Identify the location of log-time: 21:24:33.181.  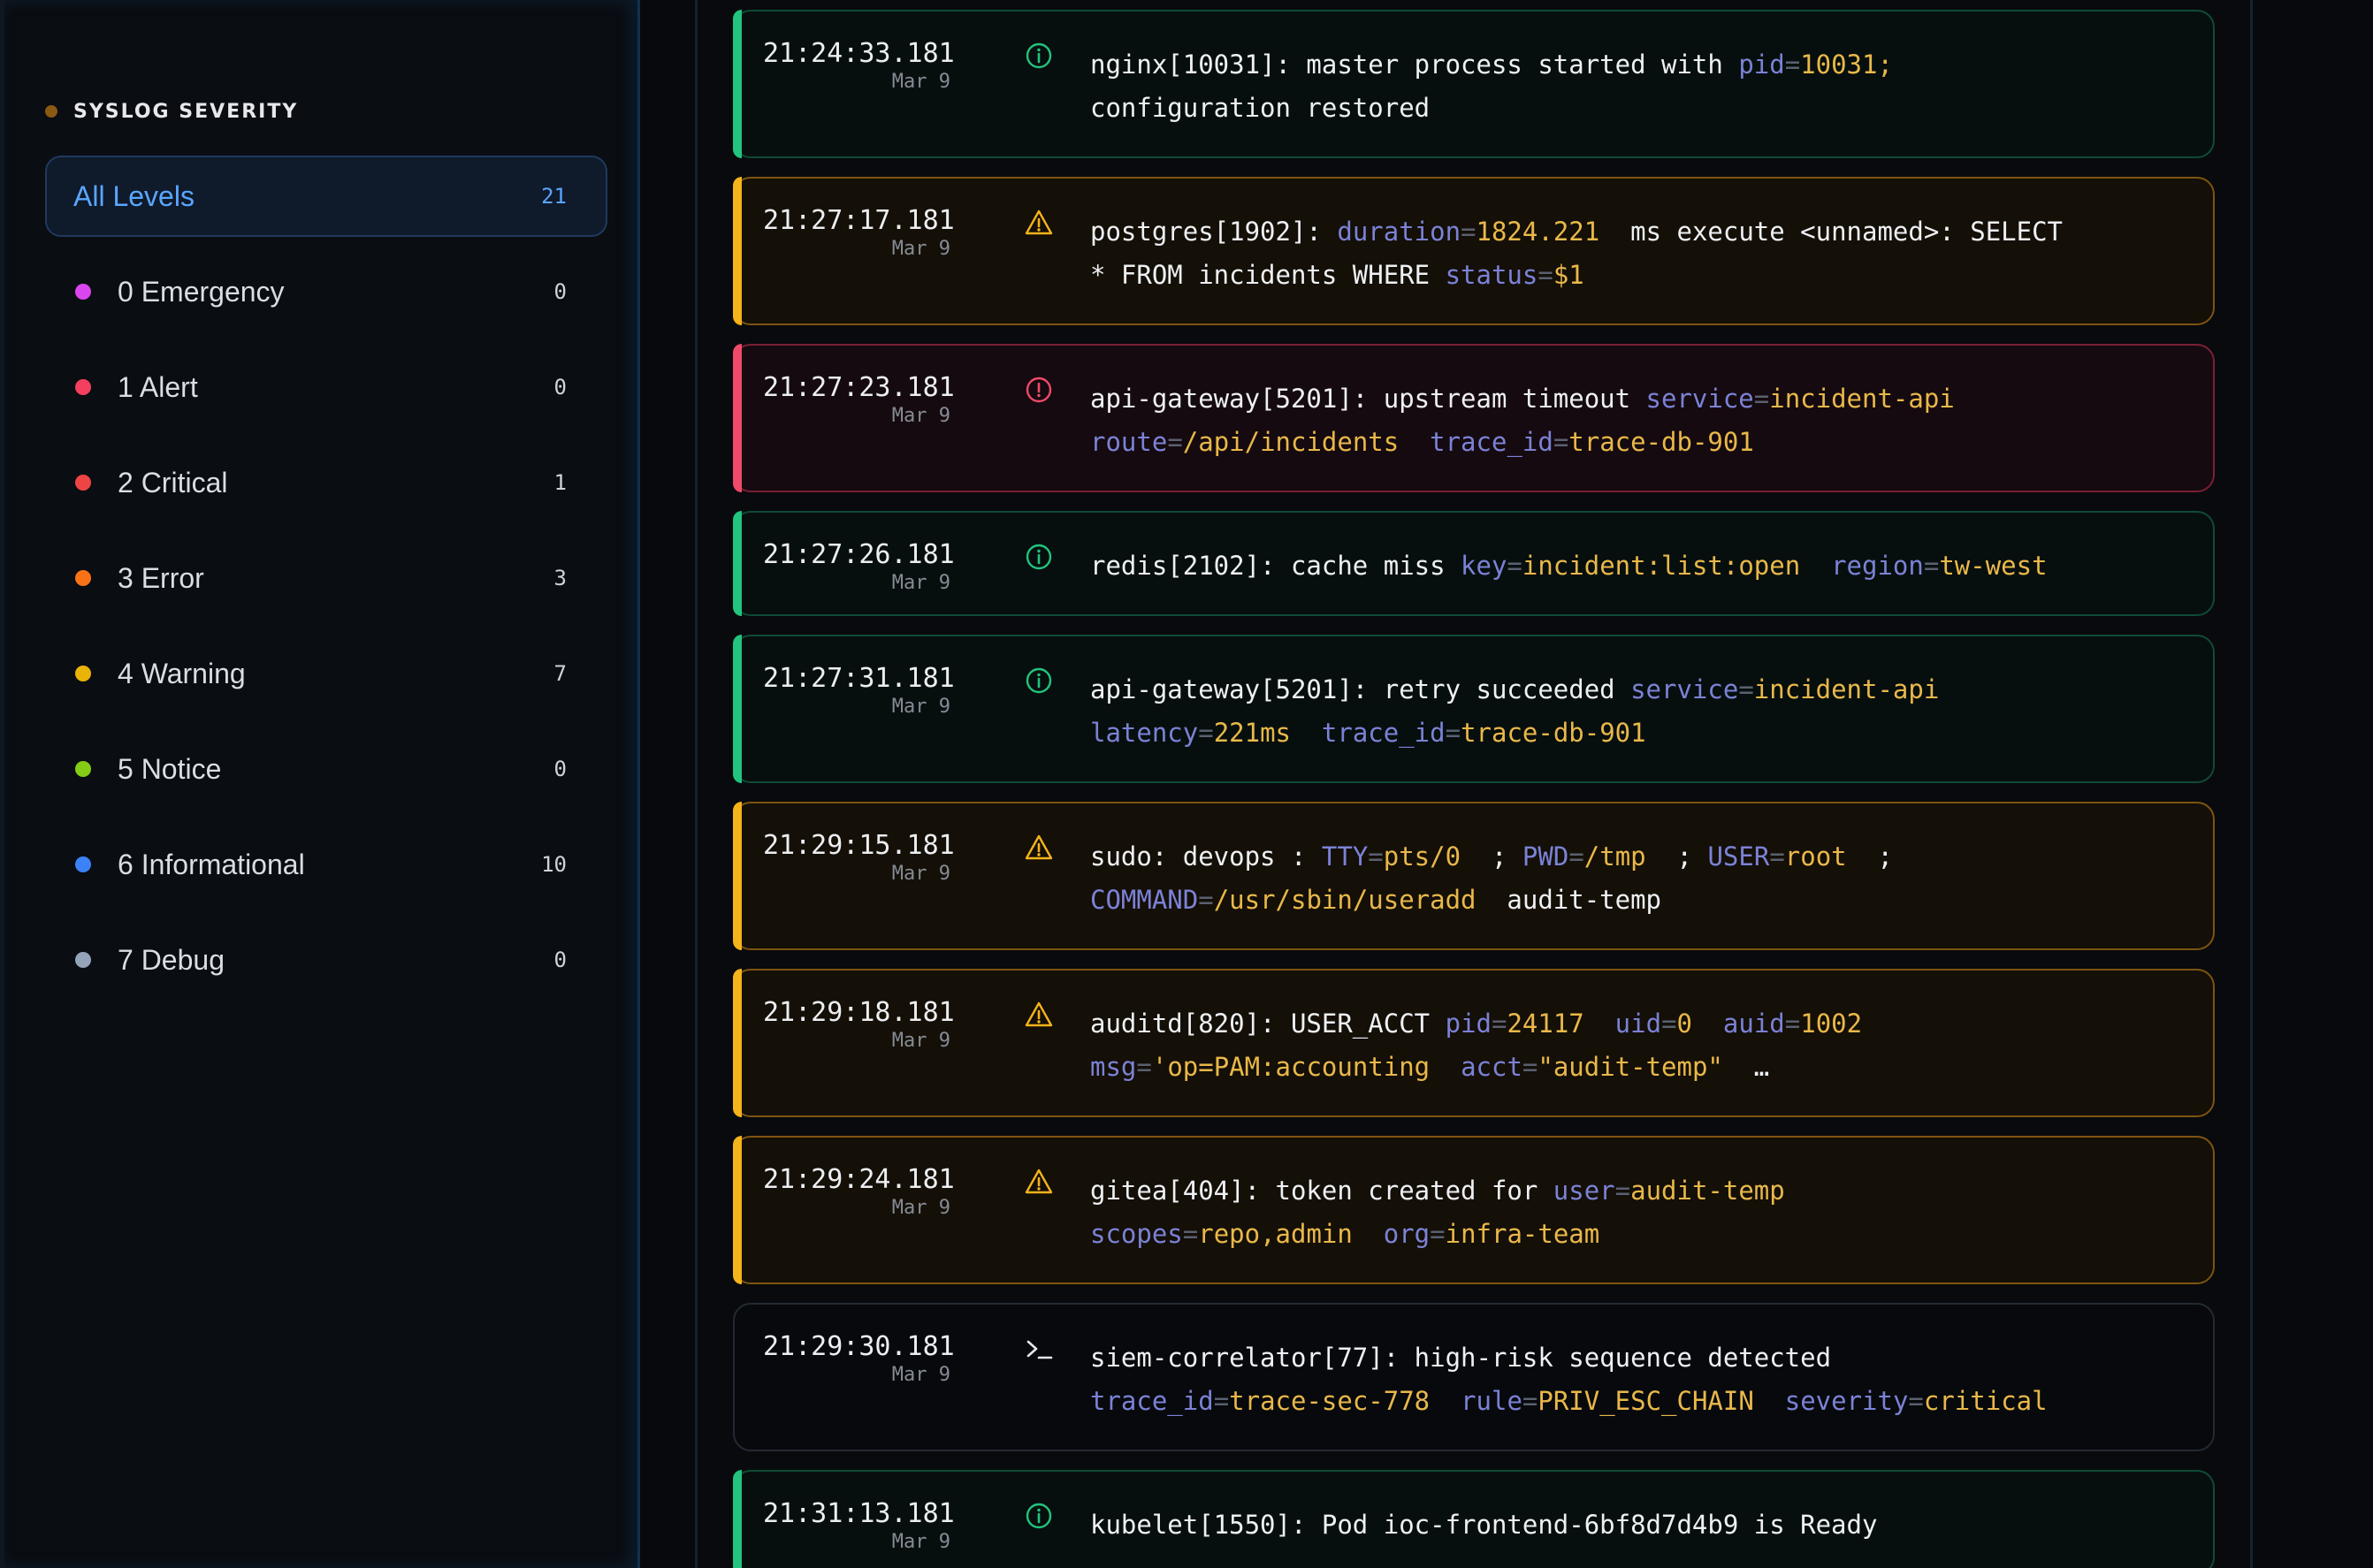
(859, 54).